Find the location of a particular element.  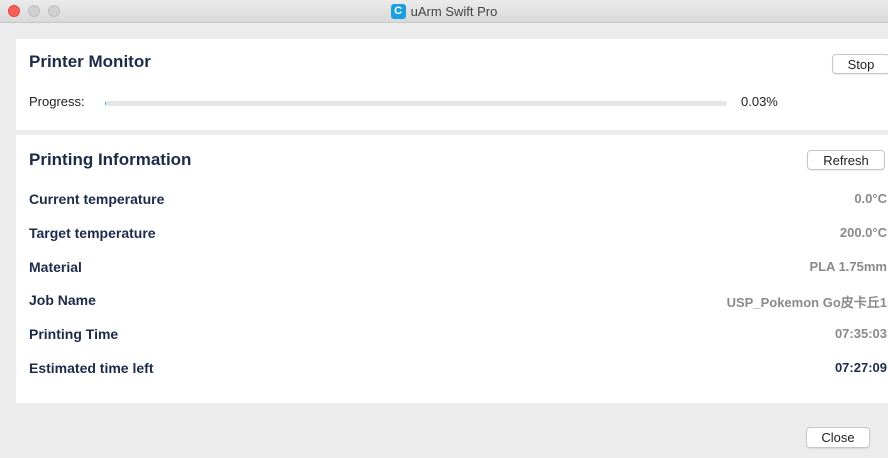

info-value: 07:27:09 is located at coordinates (860, 367).